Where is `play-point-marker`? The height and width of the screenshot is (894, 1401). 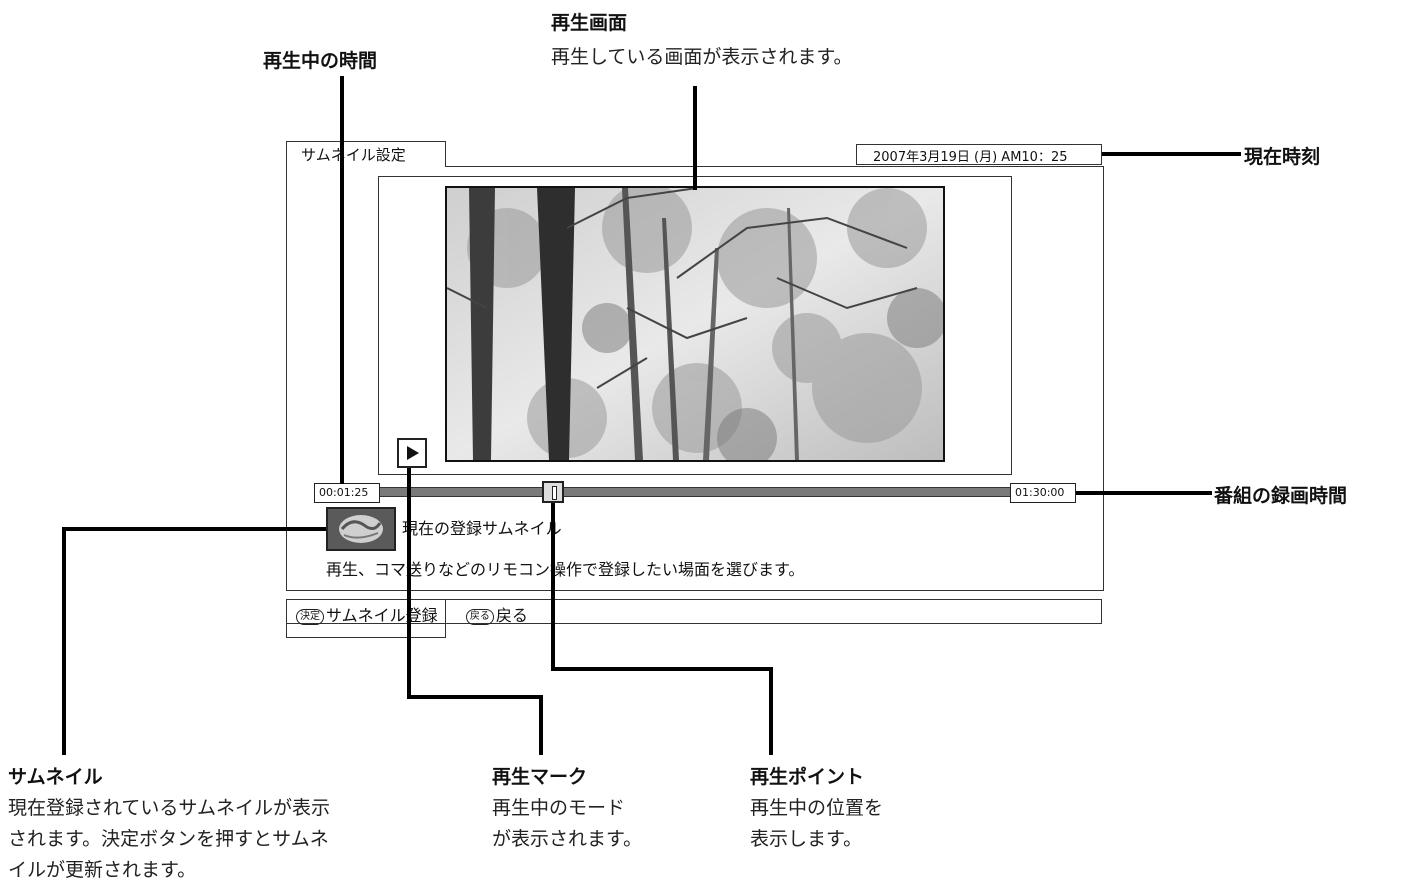 play-point-marker is located at coordinates (553, 492).